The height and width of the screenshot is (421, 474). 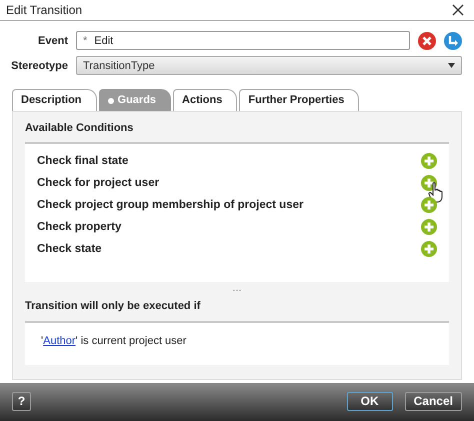 What do you see at coordinates (39, 66) in the screenshot?
I see `field-label: Stereotype` at bounding box center [39, 66].